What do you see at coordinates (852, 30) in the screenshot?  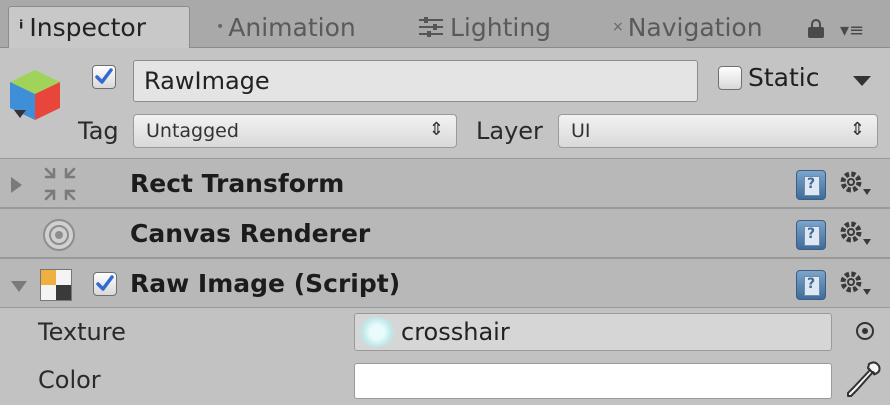 I see `menu-icon: ▾≡` at bounding box center [852, 30].